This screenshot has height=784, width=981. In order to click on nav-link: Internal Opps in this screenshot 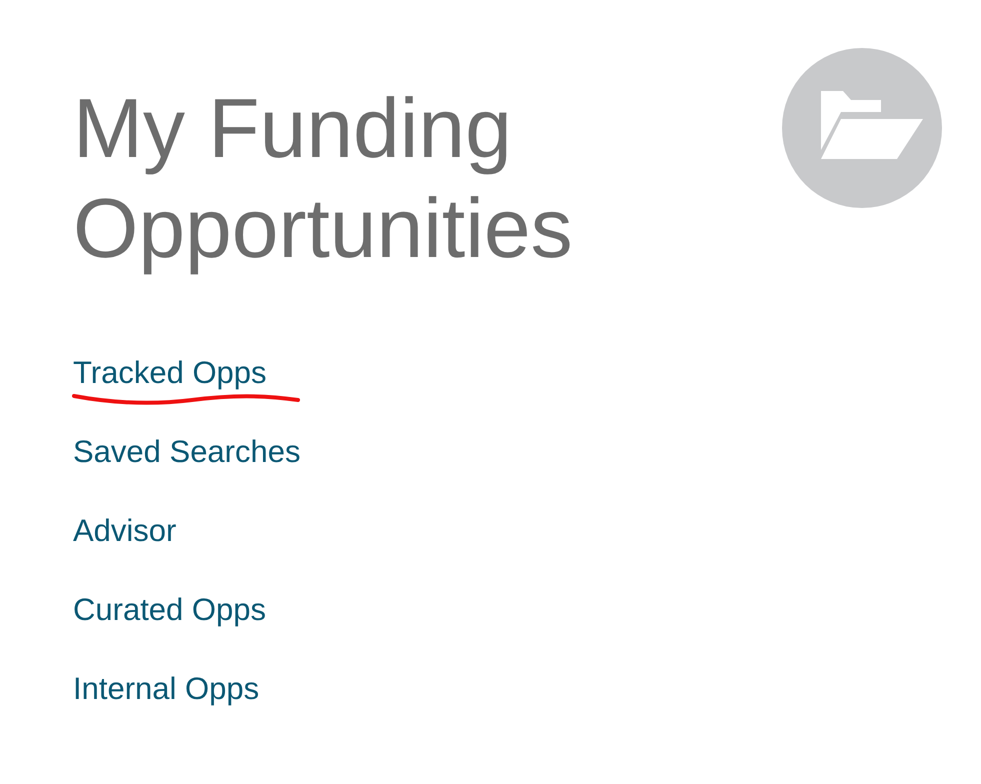, I will do `click(166, 688)`.